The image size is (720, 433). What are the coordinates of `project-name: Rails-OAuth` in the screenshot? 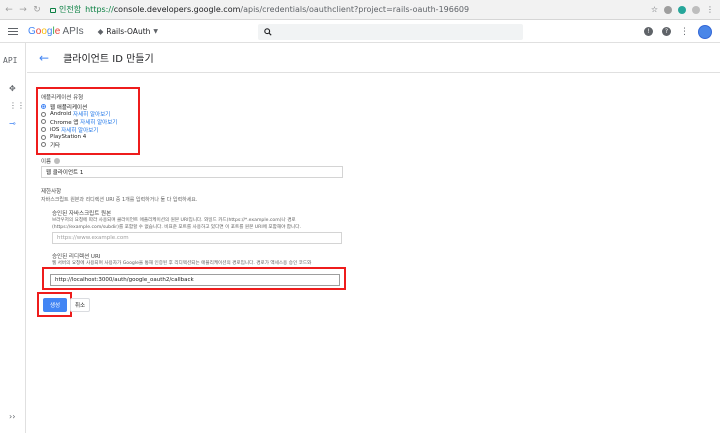 It's located at (128, 31).